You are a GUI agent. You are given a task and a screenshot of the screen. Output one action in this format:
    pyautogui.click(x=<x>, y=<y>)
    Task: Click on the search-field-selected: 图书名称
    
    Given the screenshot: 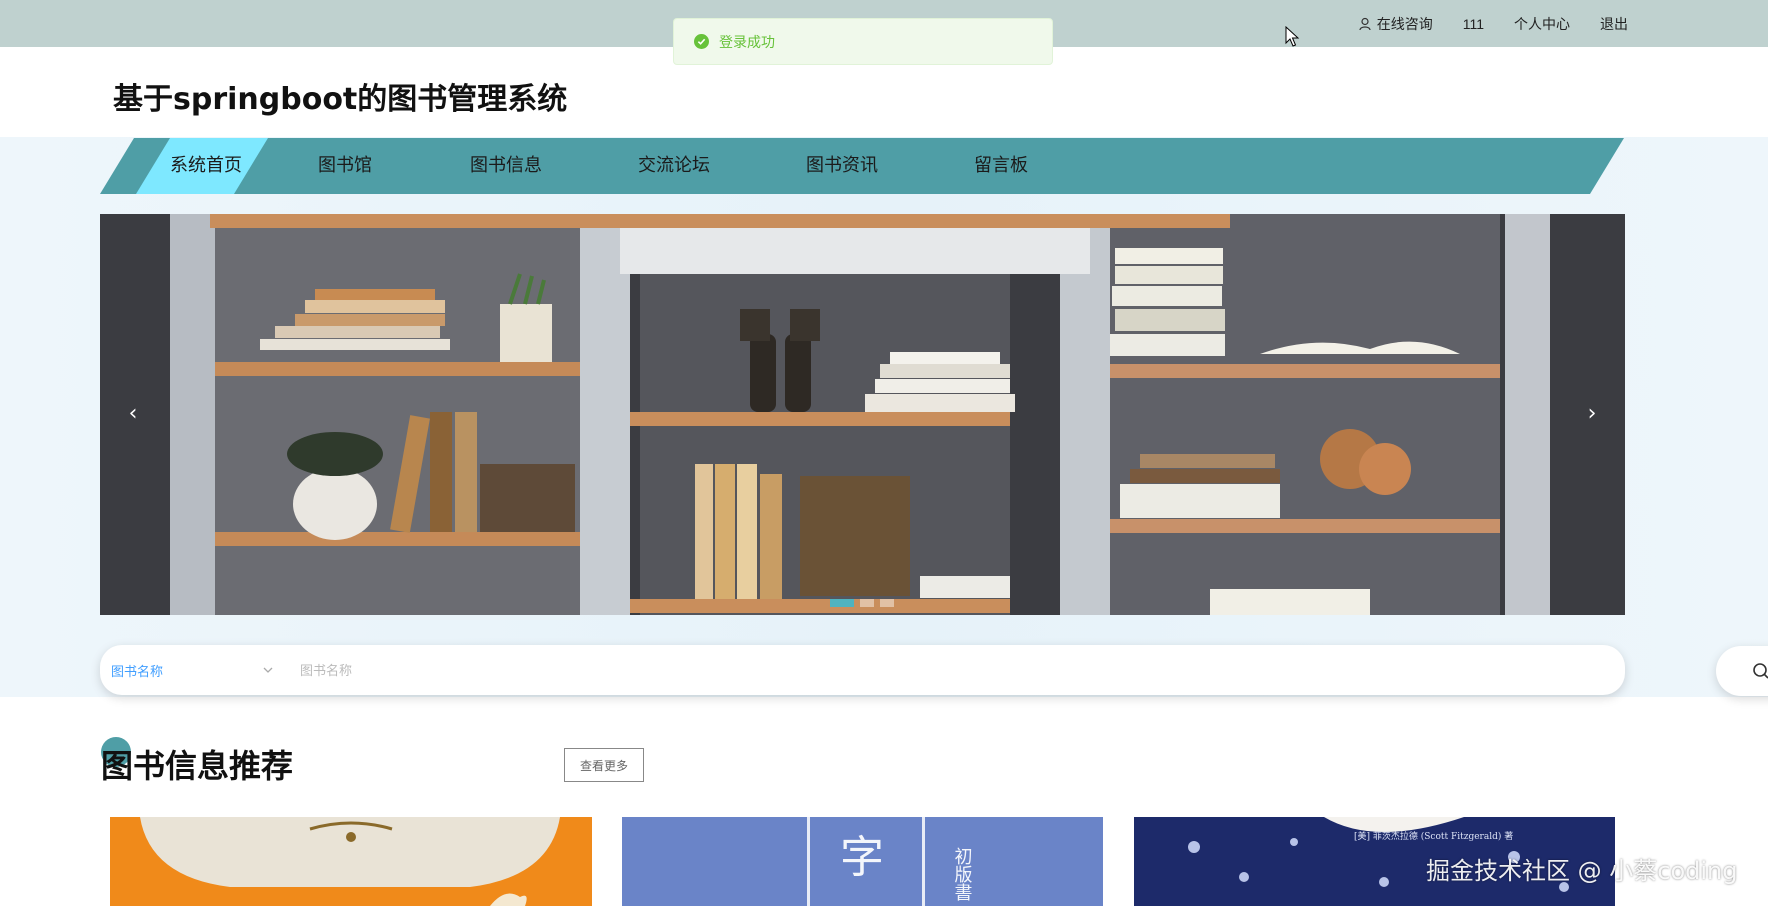 What is the action you would take?
    pyautogui.click(x=137, y=671)
    